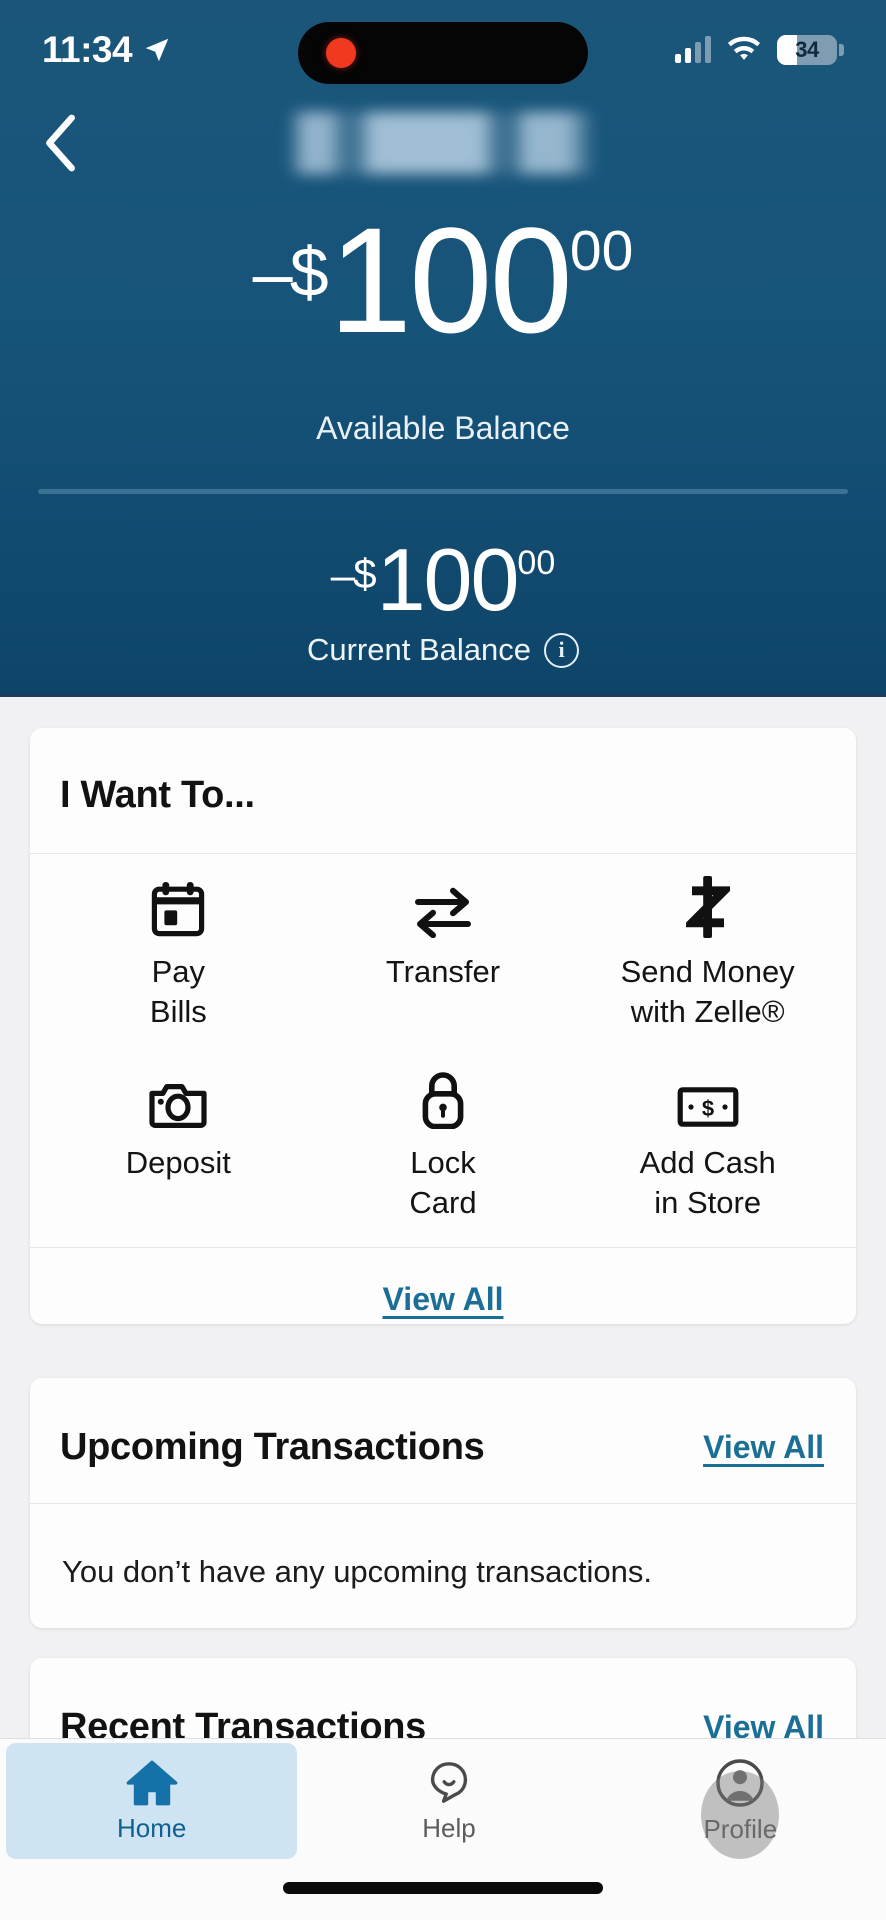 The height and width of the screenshot is (1920, 886). What do you see at coordinates (343, 575) in the screenshot?
I see `current-balance-sign: –` at bounding box center [343, 575].